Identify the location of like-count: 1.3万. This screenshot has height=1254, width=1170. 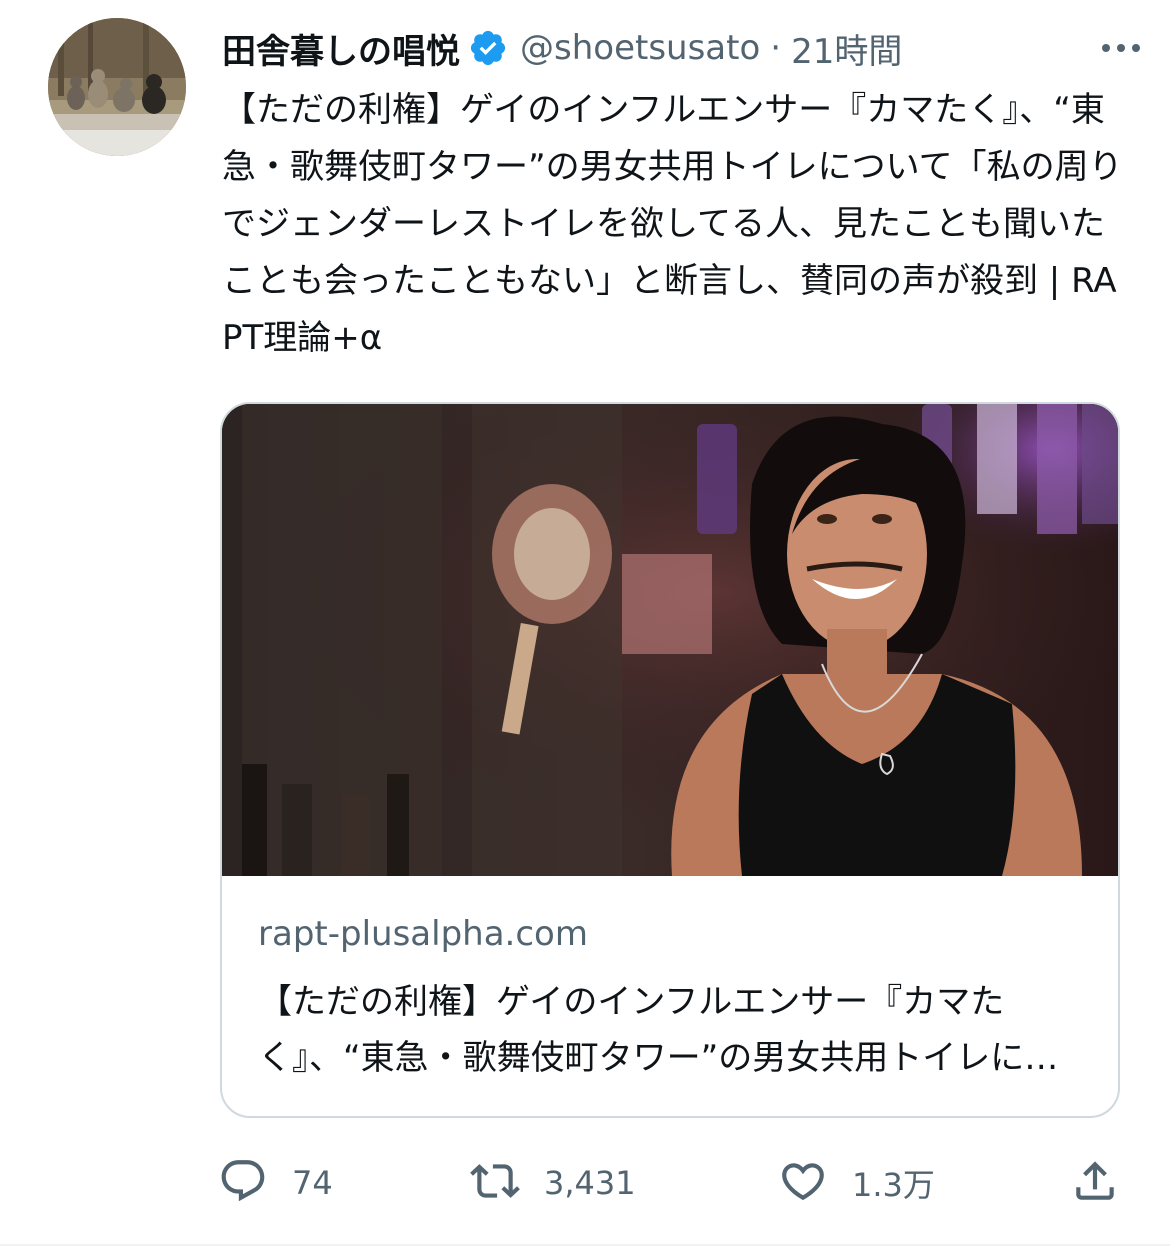
(893, 1185).